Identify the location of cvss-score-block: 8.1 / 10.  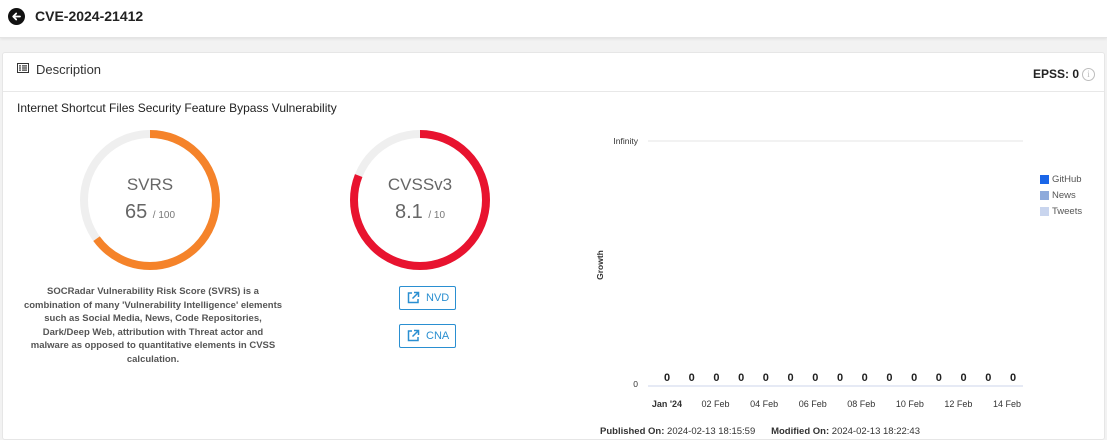
(420, 212).